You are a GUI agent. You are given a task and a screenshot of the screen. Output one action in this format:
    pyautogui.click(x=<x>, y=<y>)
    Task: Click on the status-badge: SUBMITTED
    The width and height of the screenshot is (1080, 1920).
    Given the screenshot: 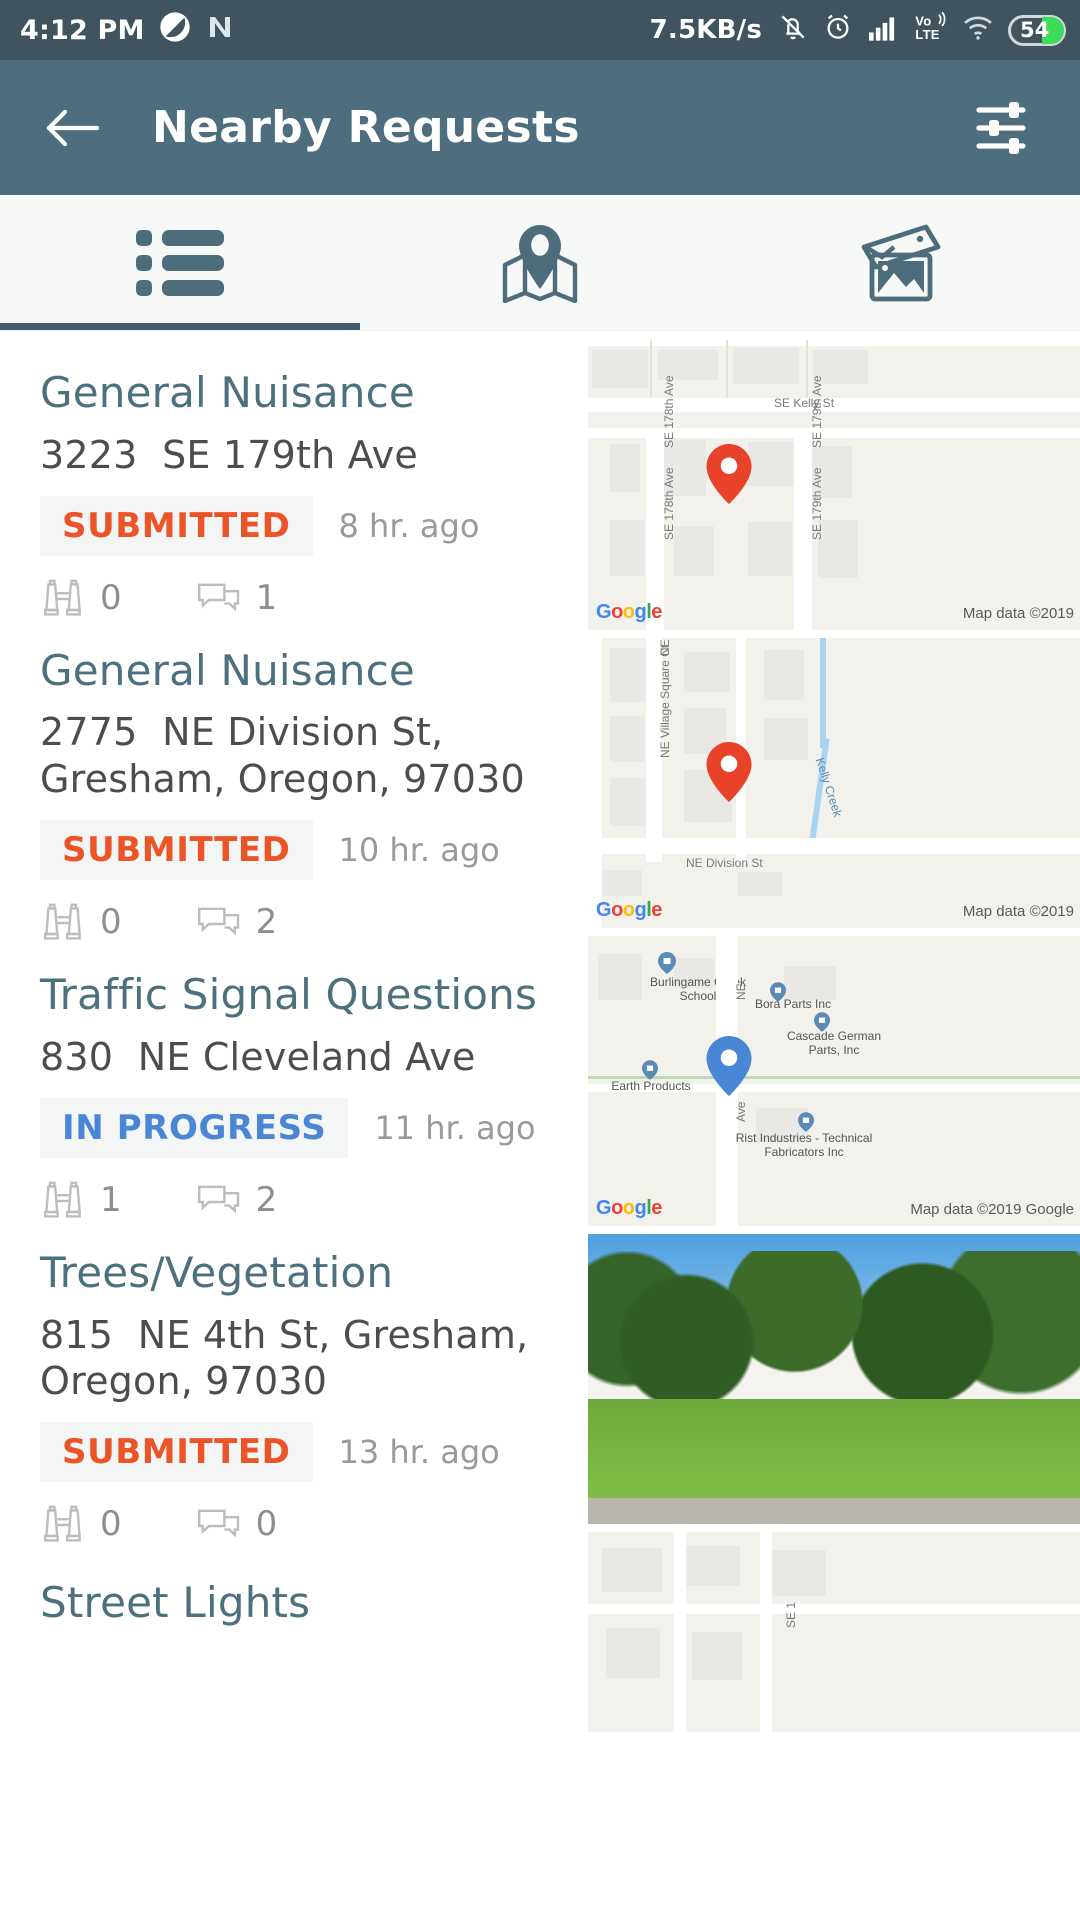 What is the action you would take?
    pyautogui.click(x=176, y=525)
    